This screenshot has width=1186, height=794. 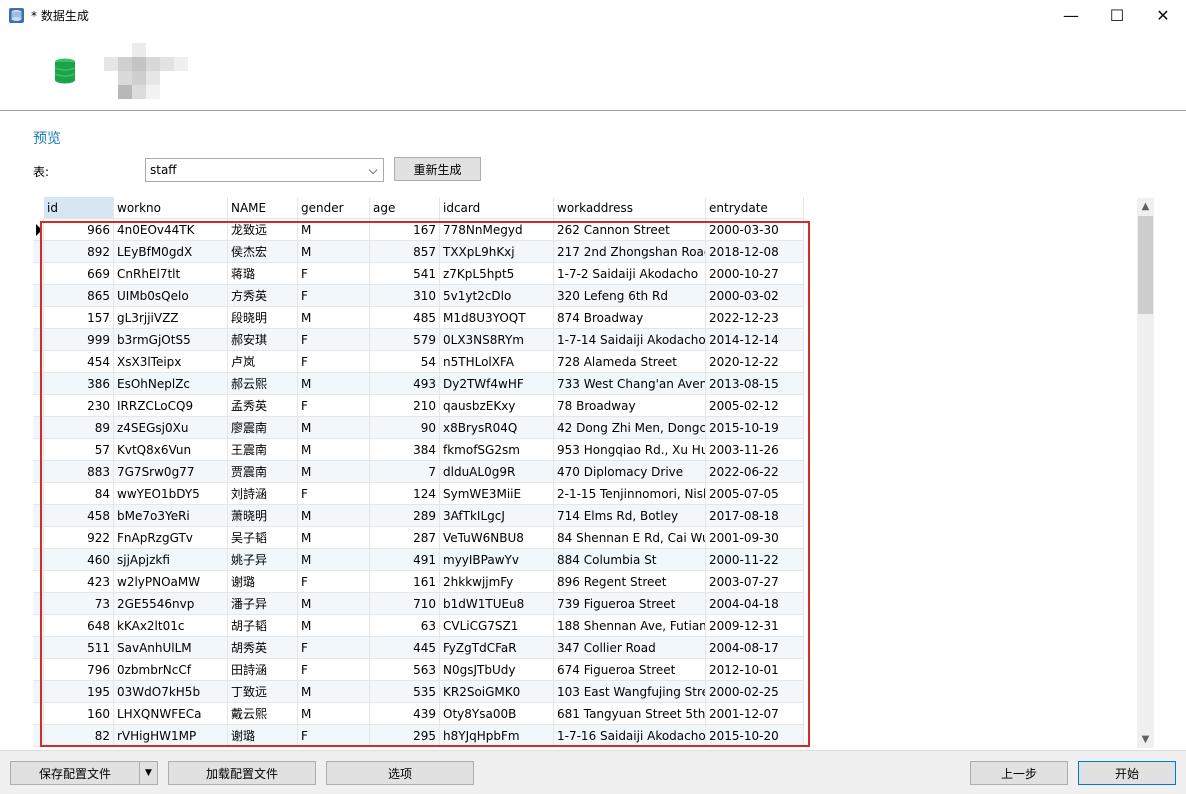 I want to click on column-header-id: id, so click(x=79, y=208).